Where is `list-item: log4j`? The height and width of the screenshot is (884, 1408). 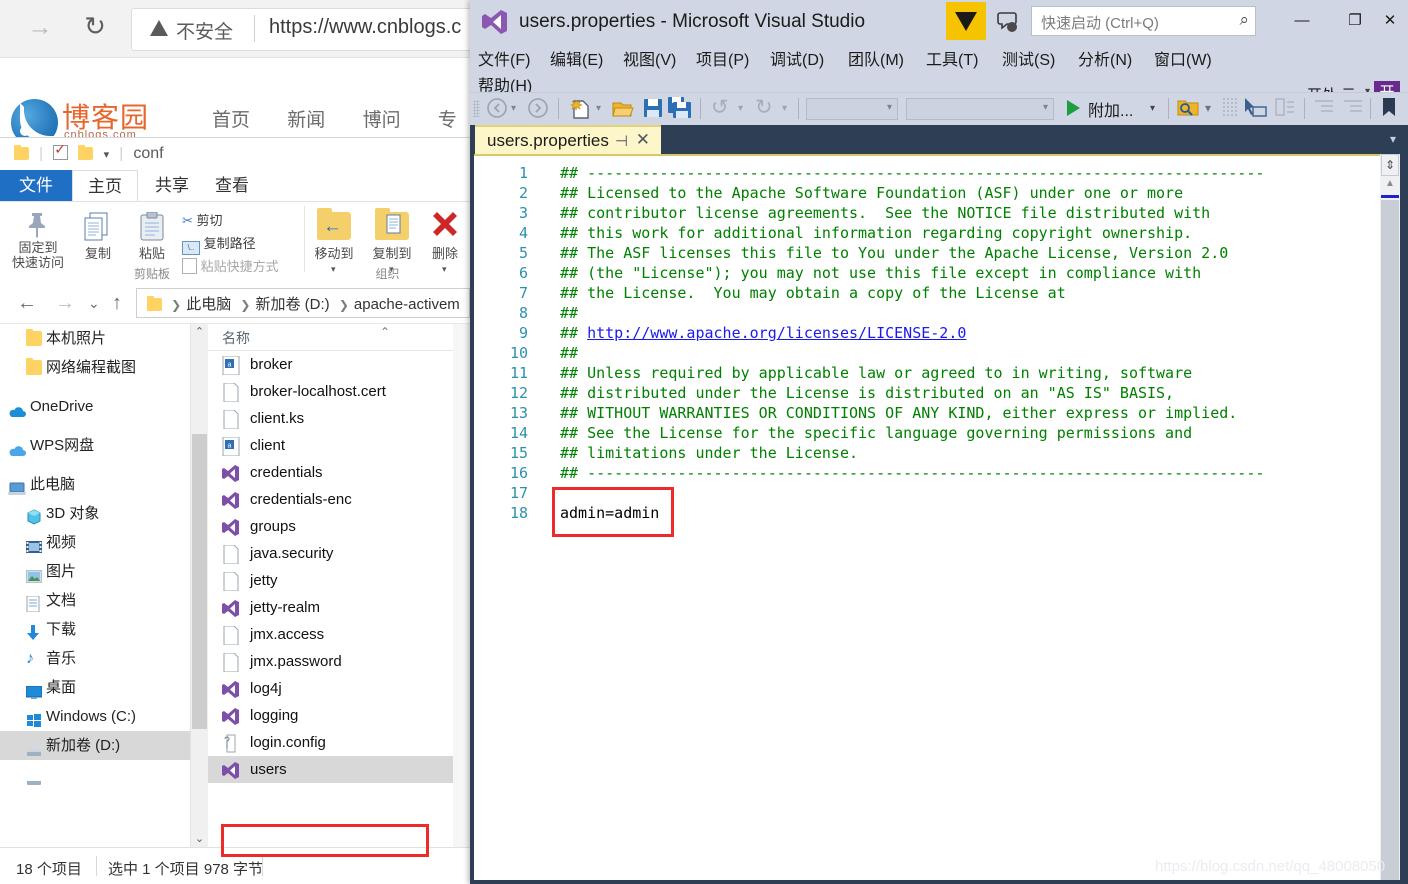
list-item: log4j is located at coordinates (330, 688).